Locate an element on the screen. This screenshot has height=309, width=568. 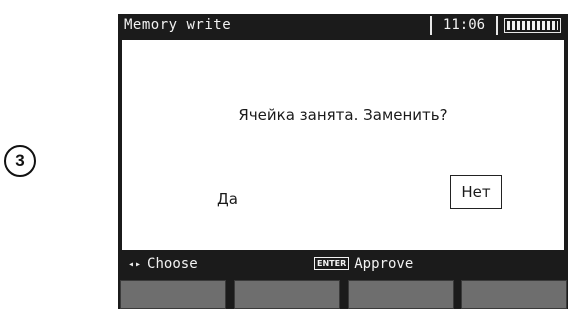
hint-bar: ◂▸ Choose ENTER Approve is located at coordinates (343, 264).